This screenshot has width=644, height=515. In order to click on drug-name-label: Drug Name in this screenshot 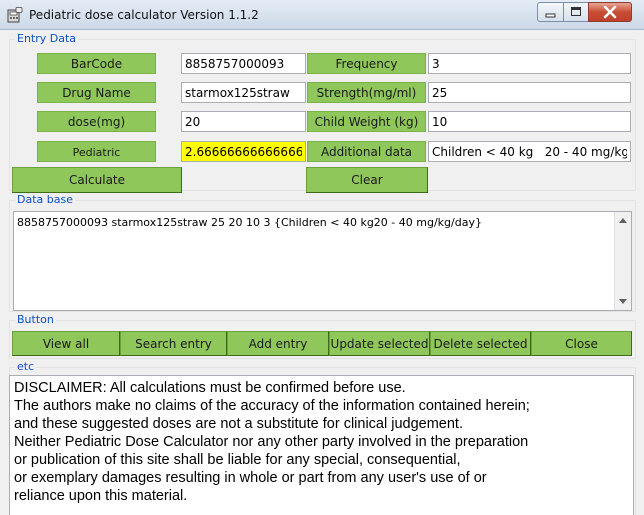, I will do `click(96, 92)`.